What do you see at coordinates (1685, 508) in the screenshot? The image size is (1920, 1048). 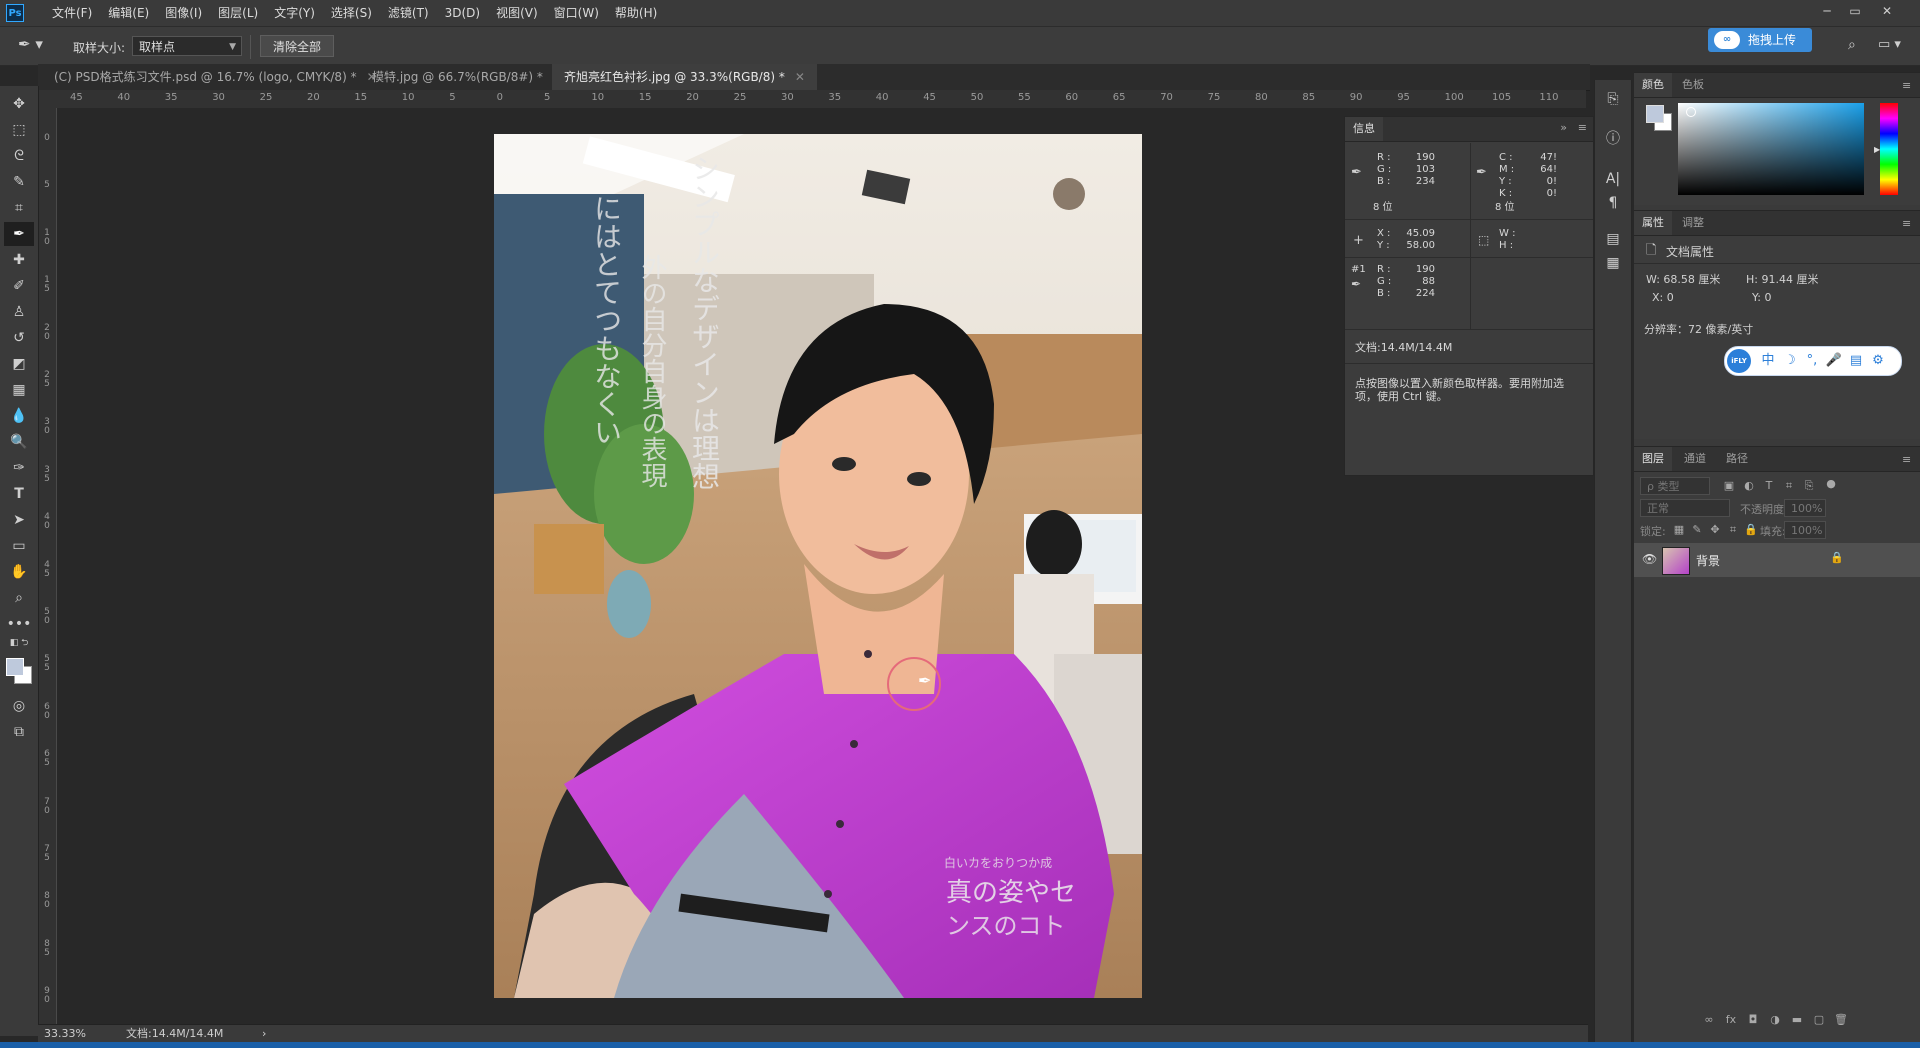 I see `blend-mode-select: 正常` at bounding box center [1685, 508].